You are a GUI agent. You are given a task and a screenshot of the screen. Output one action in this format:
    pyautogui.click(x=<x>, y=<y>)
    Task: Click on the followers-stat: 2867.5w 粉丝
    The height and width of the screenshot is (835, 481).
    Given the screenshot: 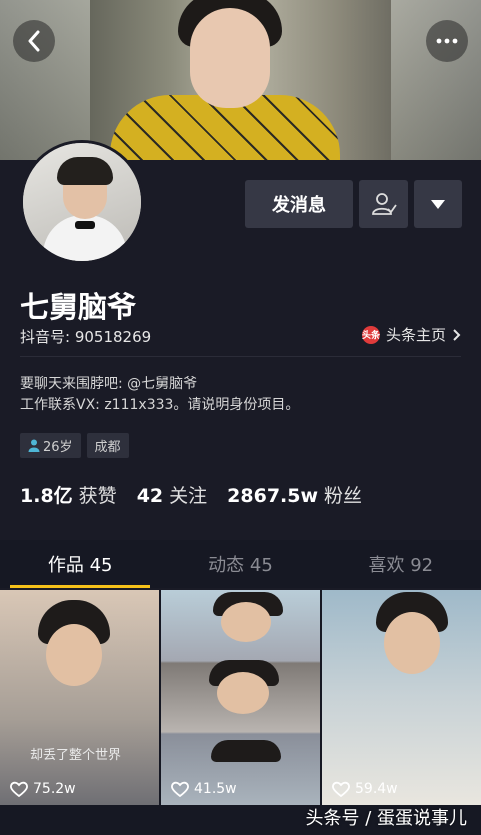 What is the action you would take?
    pyautogui.click(x=294, y=494)
    